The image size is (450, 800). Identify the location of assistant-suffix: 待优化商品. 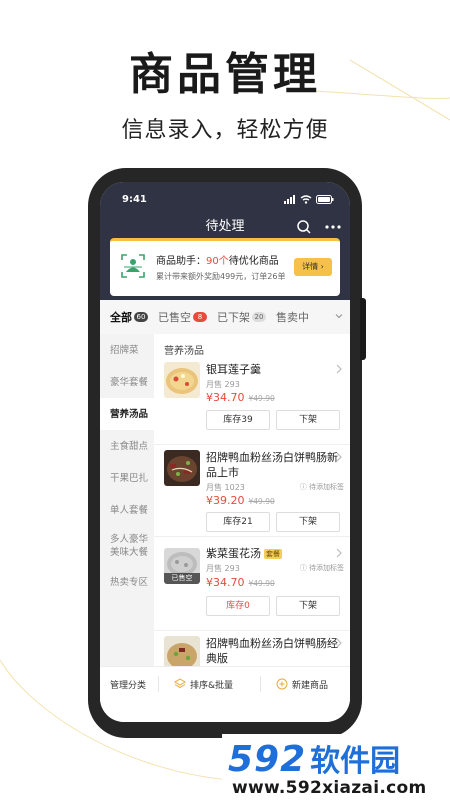
(253, 261).